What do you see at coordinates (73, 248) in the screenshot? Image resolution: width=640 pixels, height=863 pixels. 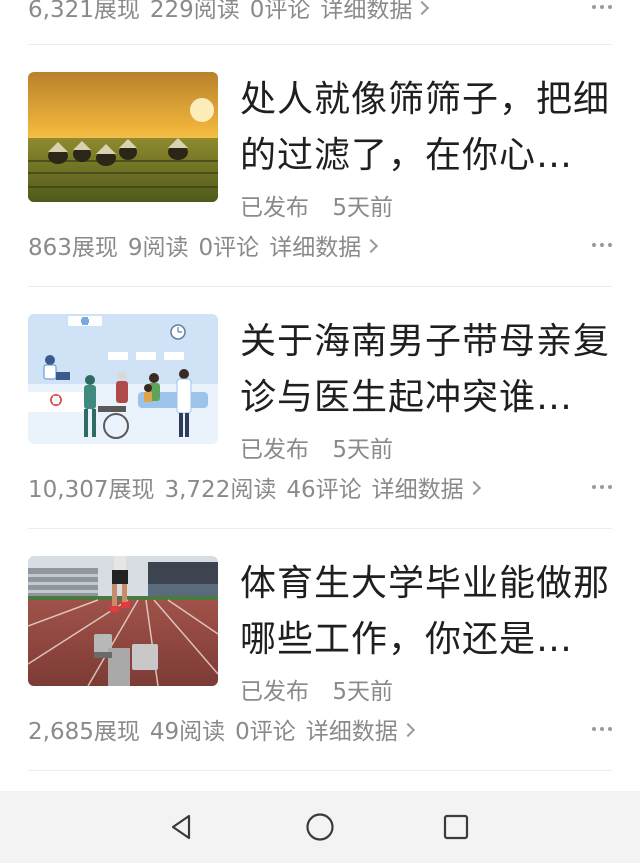 I see `impressions-count: 863展现` at bounding box center [73, 248].